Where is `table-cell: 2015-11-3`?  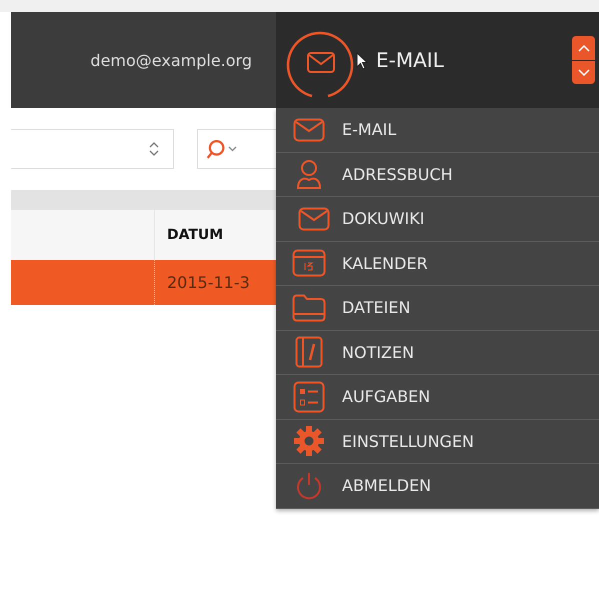
table-cell: 2015-11-3 is located at coordinates (208, 282).